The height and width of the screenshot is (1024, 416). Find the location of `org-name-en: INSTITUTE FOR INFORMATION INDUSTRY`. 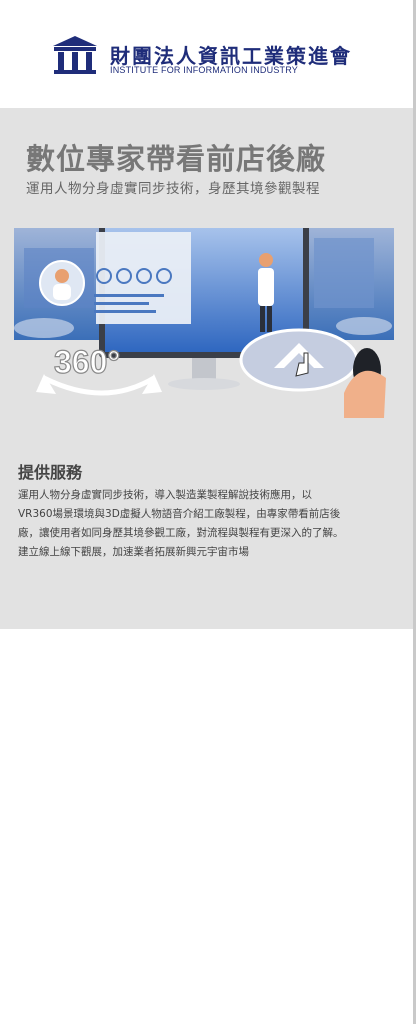

org-name-en: INSTITUTE FOR INFORMATION INDUSTRY is located at coordinates (204, 70).